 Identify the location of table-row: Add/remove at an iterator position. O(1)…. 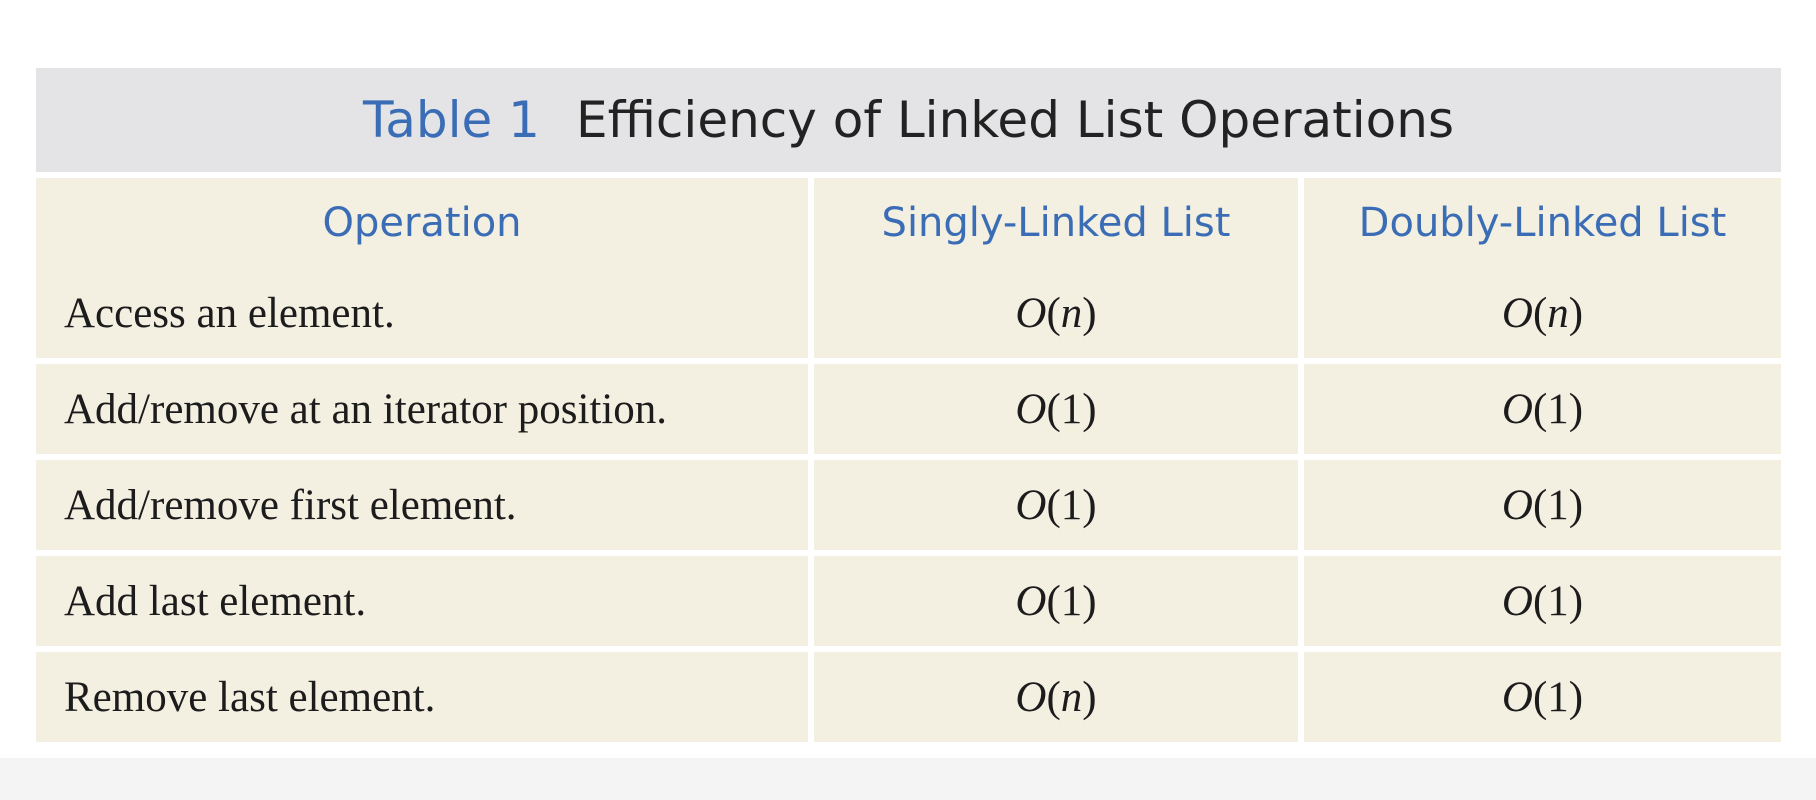
(908, 412).